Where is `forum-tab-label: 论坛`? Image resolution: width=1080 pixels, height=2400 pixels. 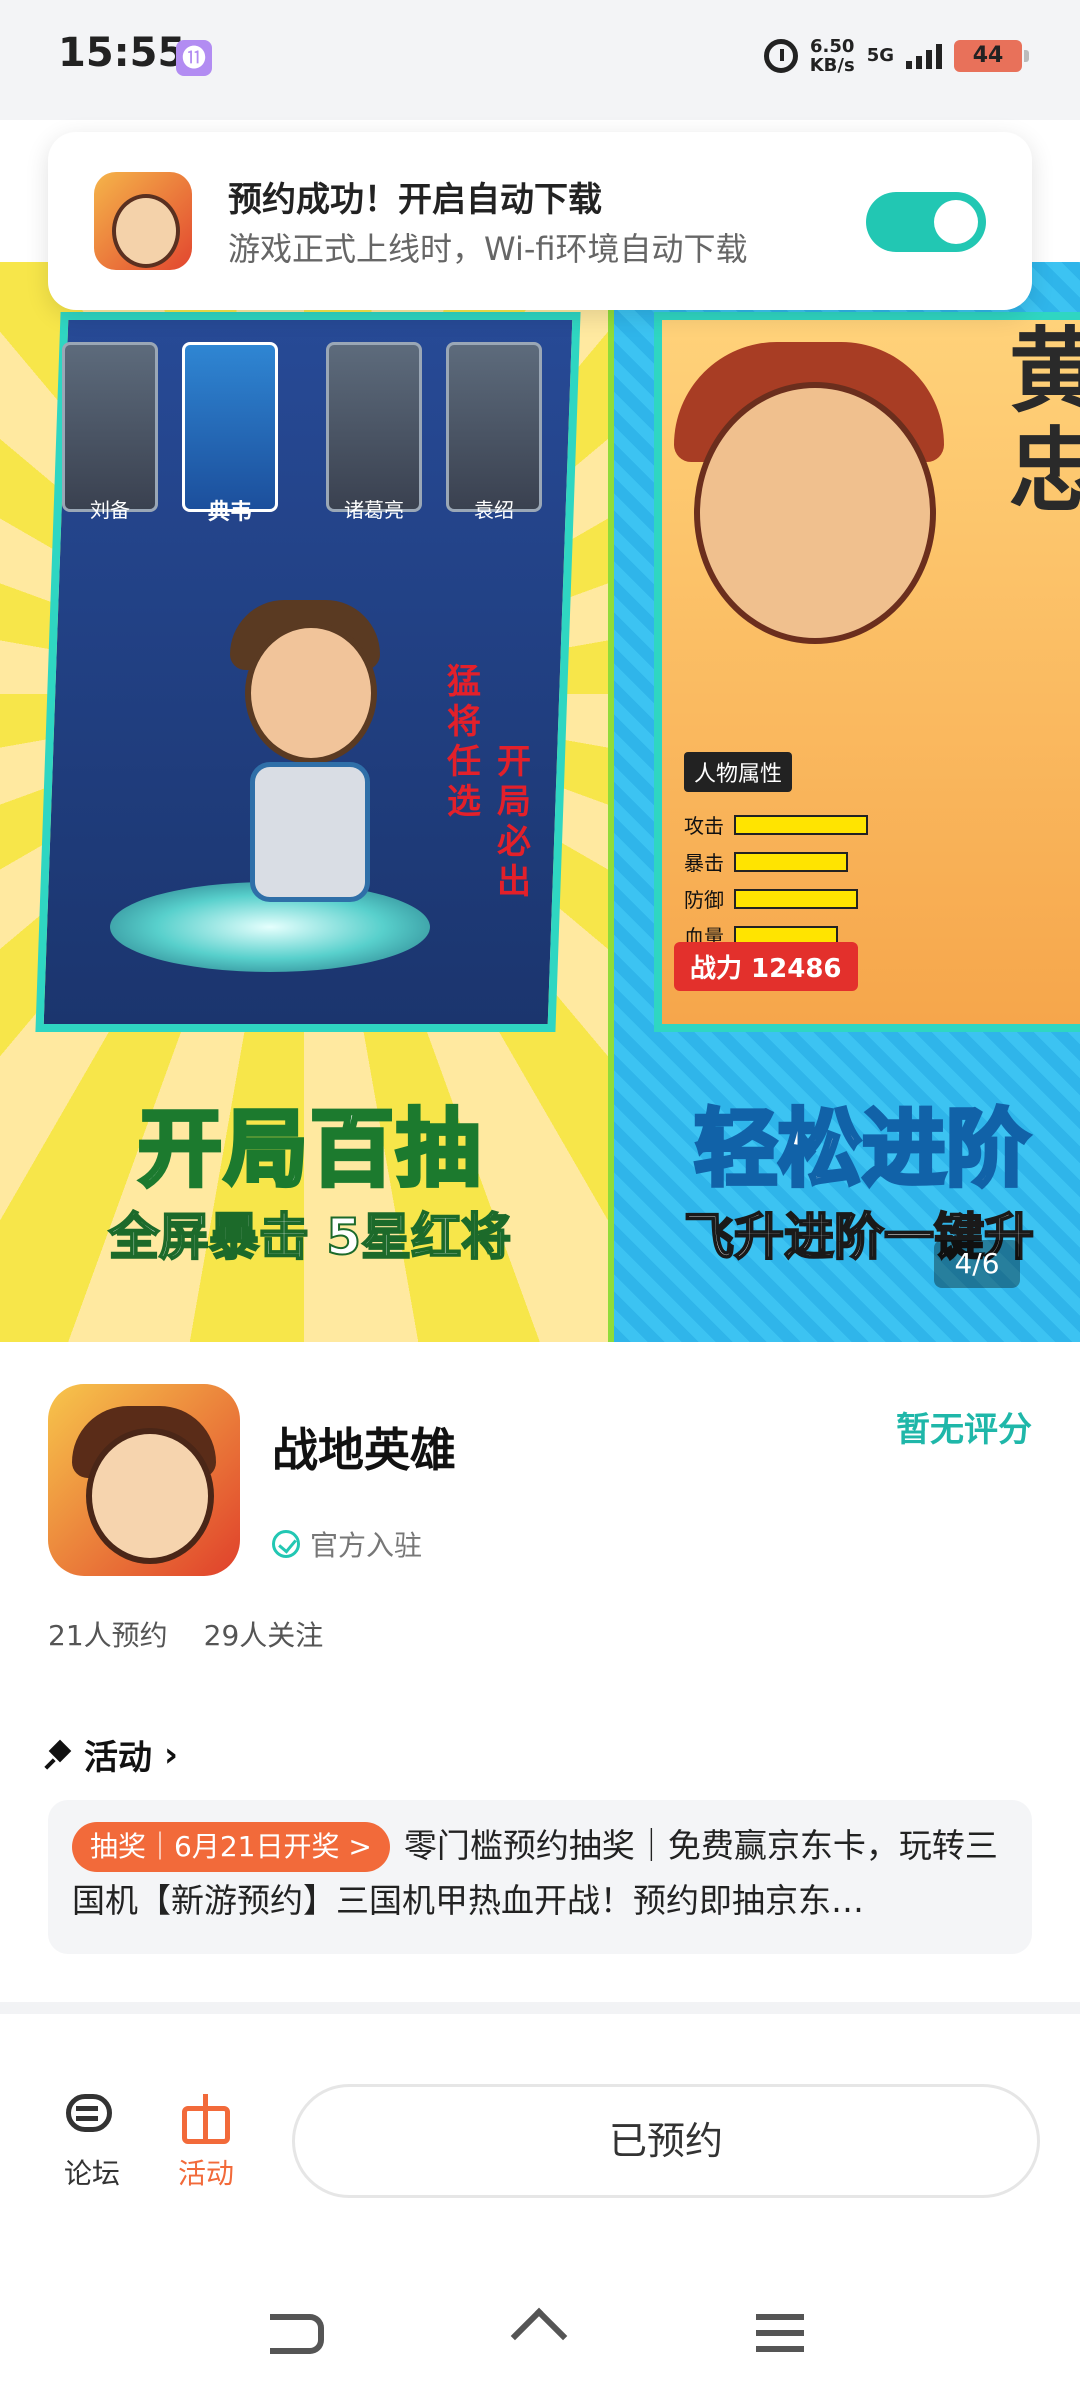
forum-tab-label: 论坛 is located at coordinates (91, 2173).